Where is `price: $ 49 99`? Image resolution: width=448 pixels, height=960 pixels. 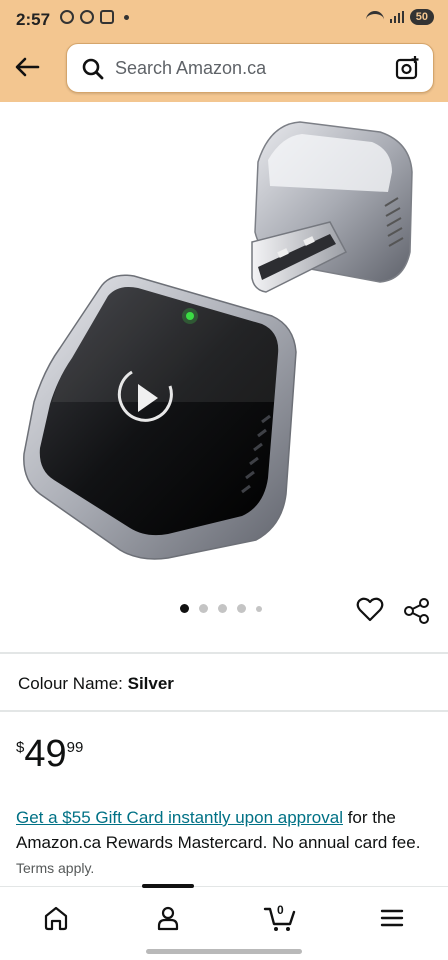 price: $ 49 99 is located at coordinates (49, 754).